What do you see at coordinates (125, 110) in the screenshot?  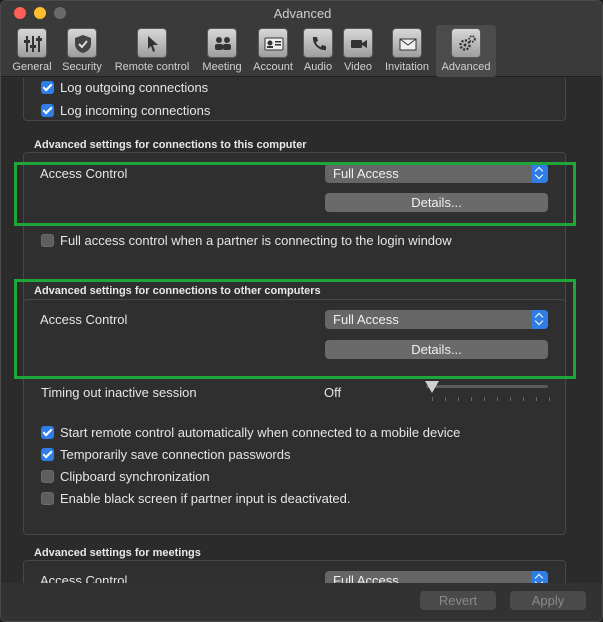 I see `log-incoming-row: Log incoming connections` at bounding box center [125, 110].